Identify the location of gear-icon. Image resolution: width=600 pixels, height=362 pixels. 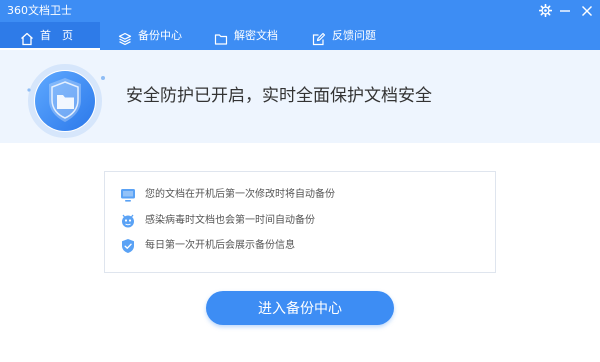
(545, 11).